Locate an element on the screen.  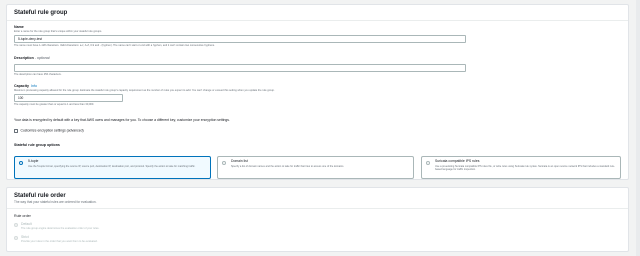
radio-domain-list is located at coordinates (224, 162).